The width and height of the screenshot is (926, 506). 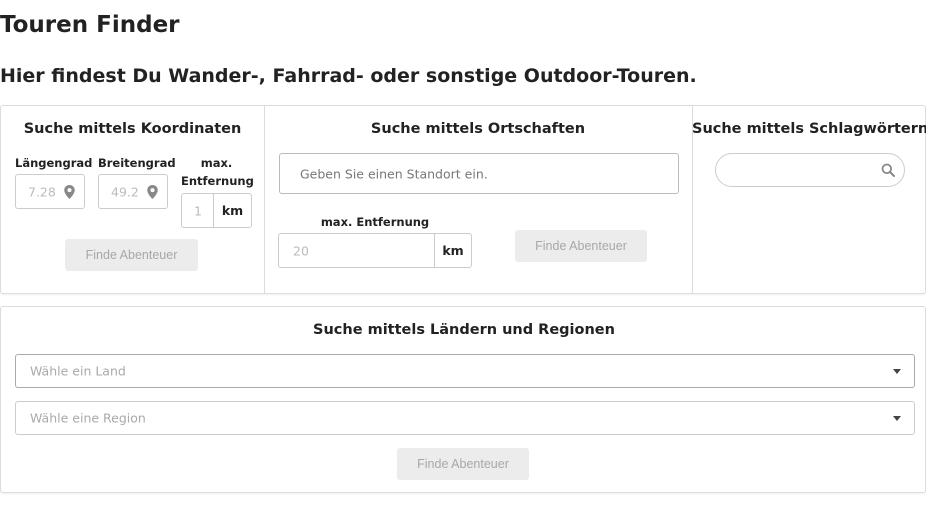 I want to click on longitude-input: 7.28, so click(x=50, y=191).